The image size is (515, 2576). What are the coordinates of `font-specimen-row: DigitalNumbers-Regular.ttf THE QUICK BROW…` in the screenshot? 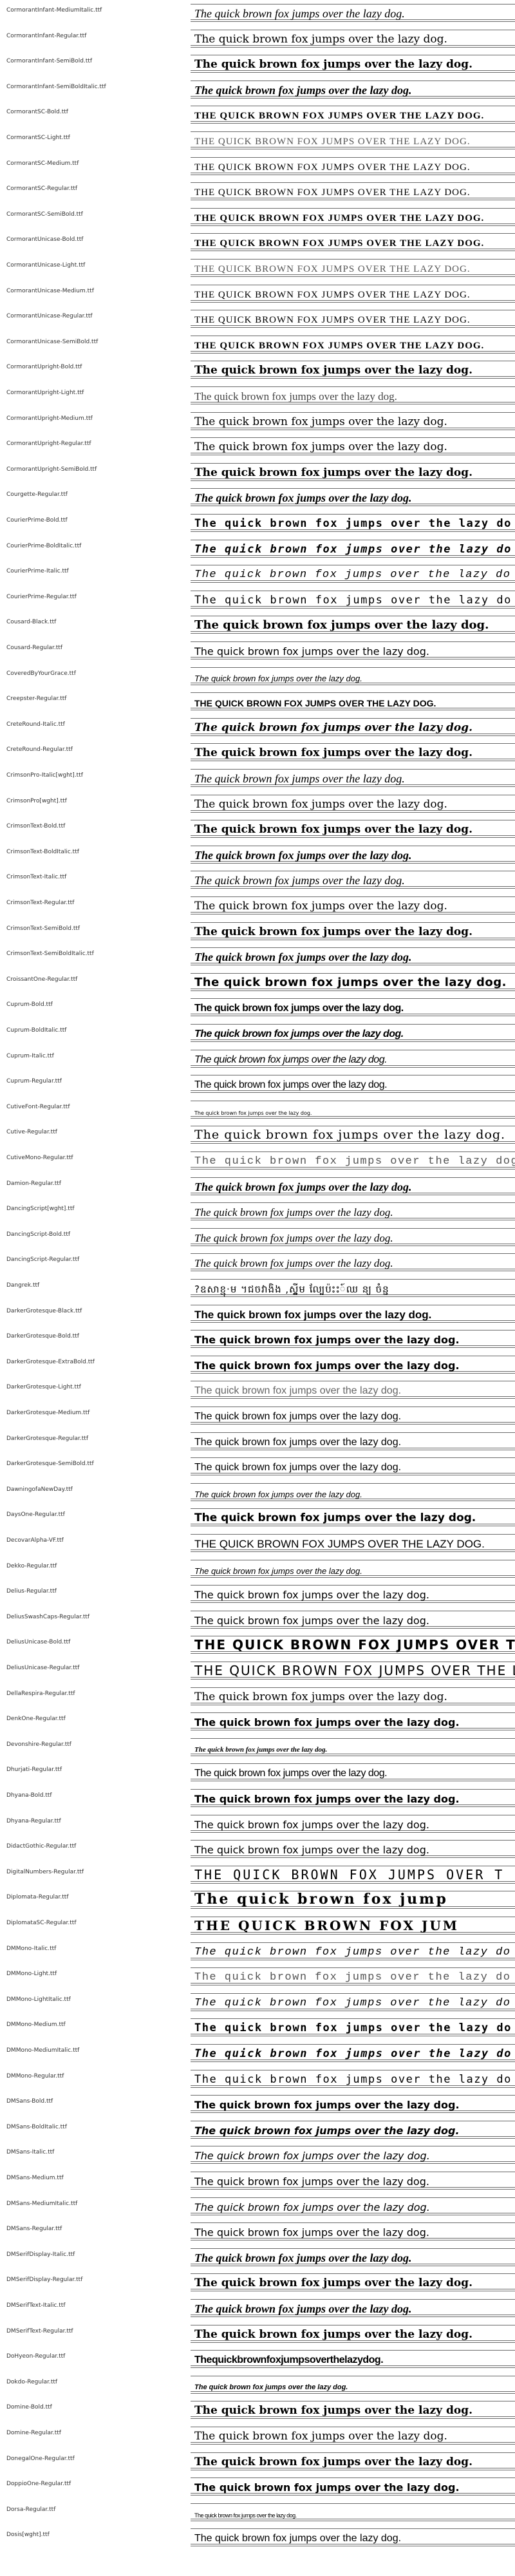 It's located at (257, 1875).